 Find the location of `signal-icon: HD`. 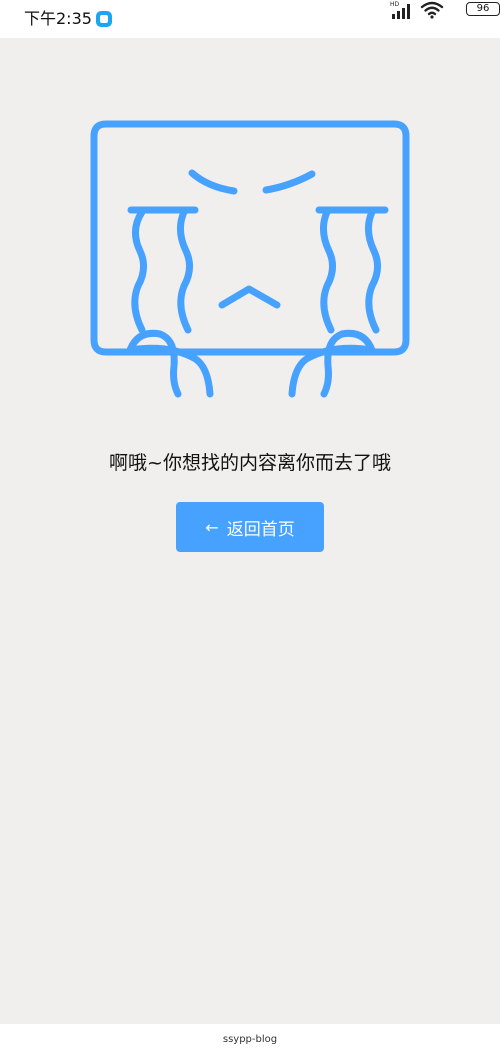

signal-icon: HD is located at coordinates (400, 10).